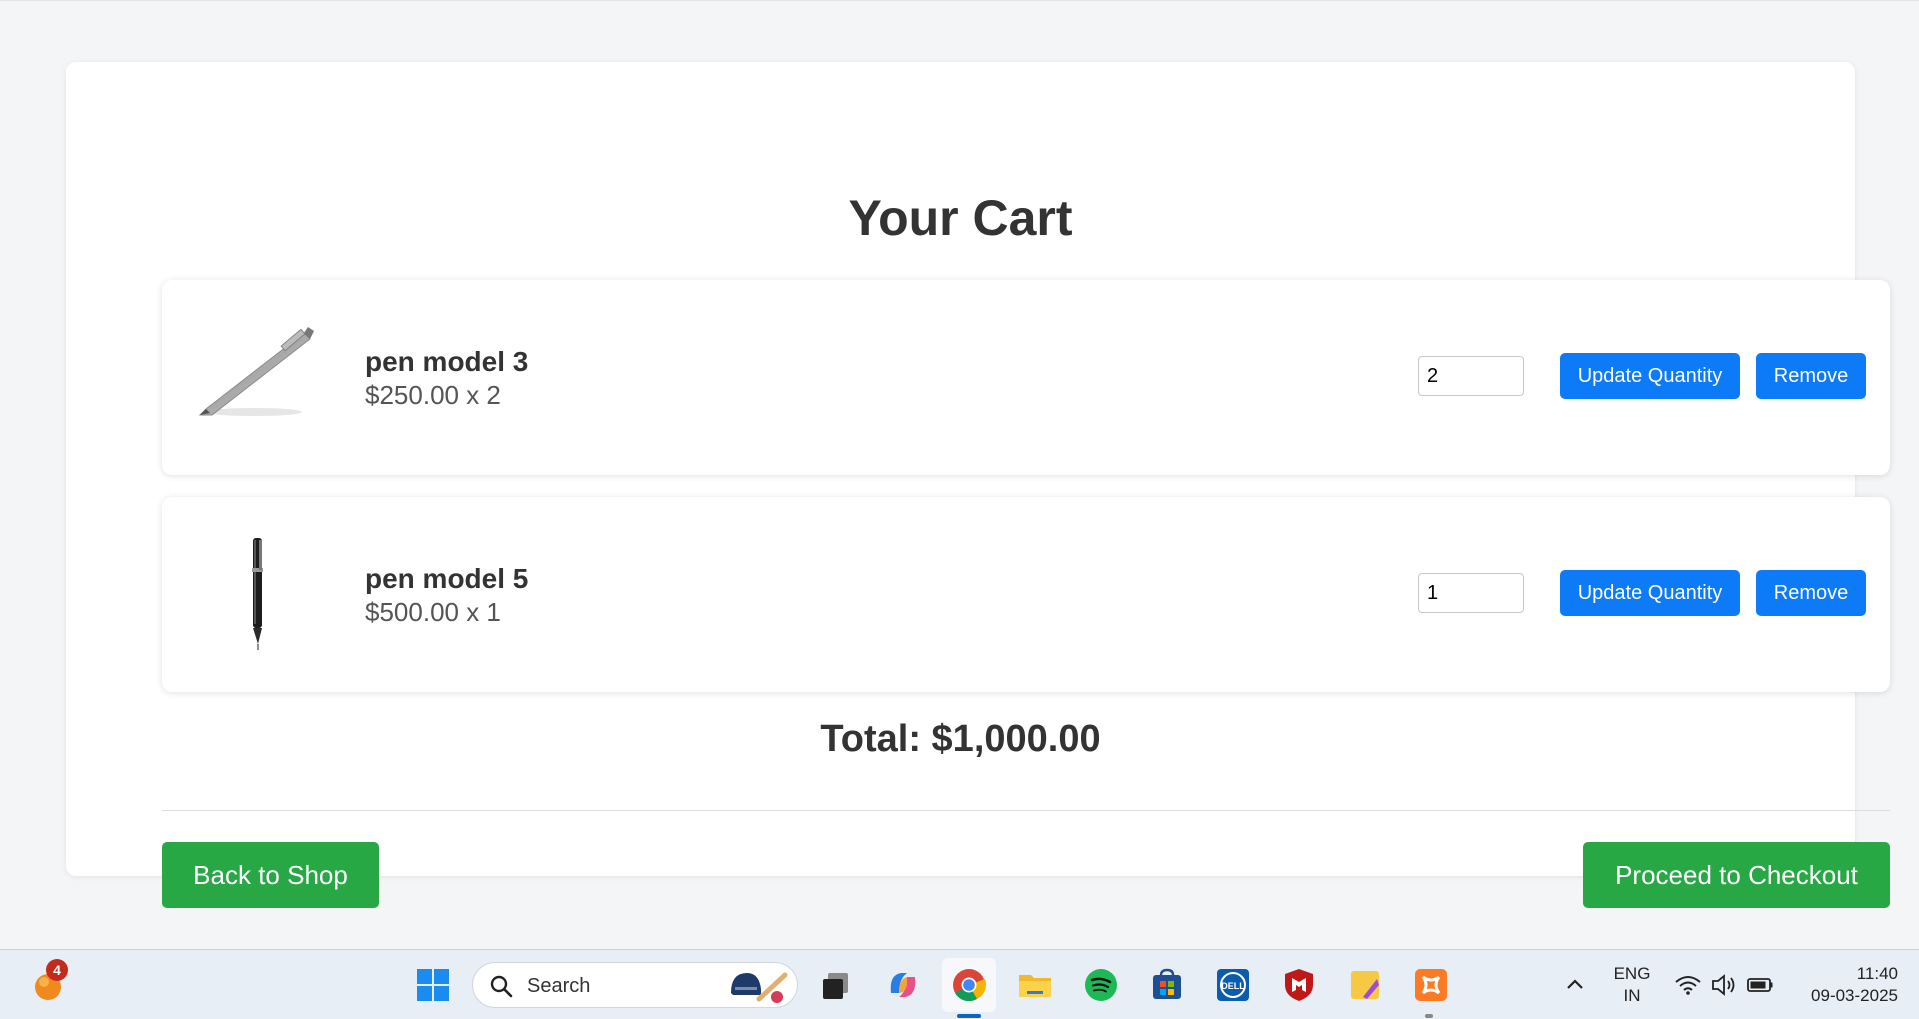  What do you see at coordinates (759, 987) in the screenshot?
I see `cricket-helmet-icon` at bounding box center [759, 987].